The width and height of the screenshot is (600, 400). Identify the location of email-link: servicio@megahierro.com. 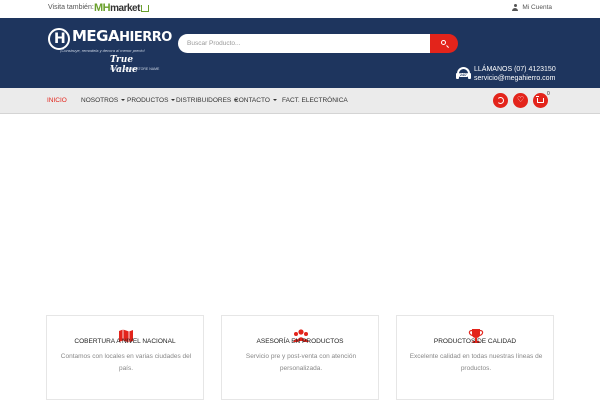
(514, 78).